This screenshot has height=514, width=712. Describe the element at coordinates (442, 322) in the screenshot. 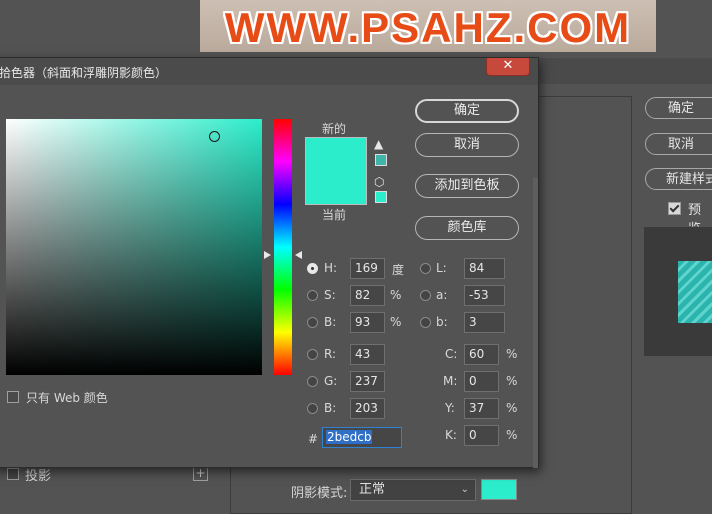

I see `lab-b-label: b:` at that location.